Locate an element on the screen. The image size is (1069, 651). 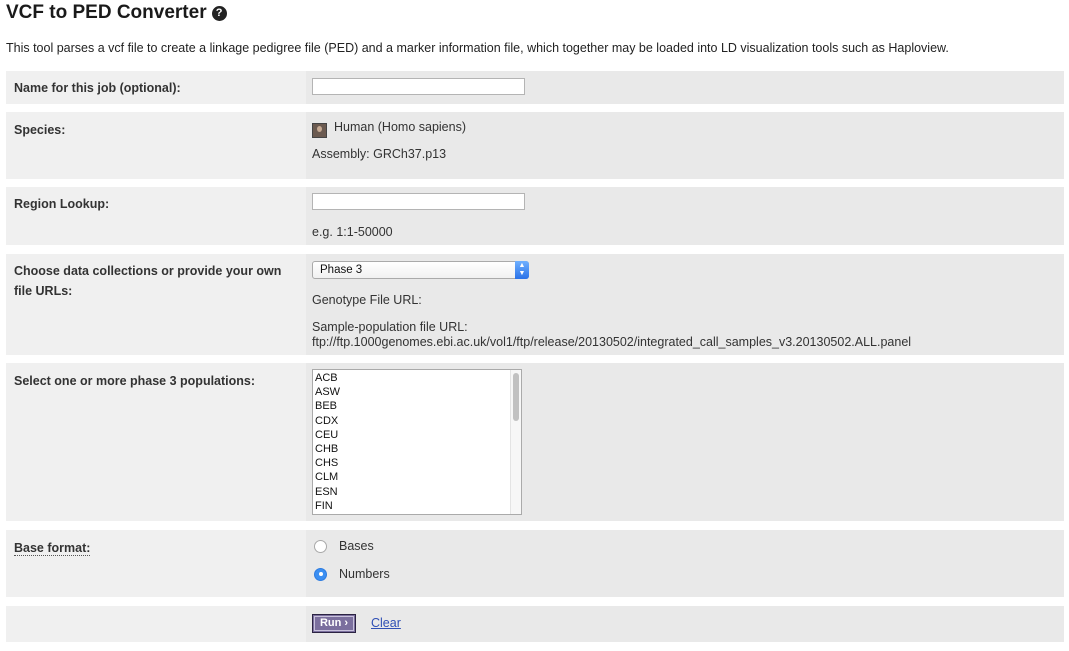
human-species-icon is located at coordinates (319, 130).